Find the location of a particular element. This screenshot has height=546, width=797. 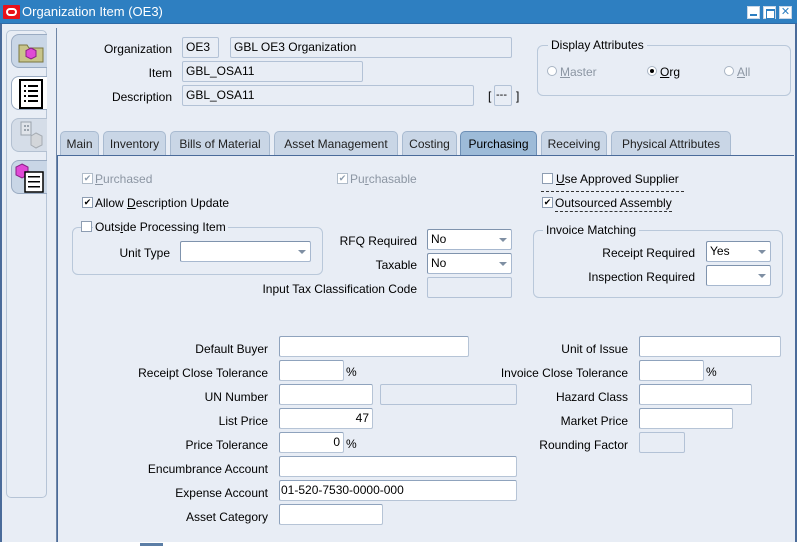

outside-processing-label: Outside Processing Item is located at coordinates (160, 227).